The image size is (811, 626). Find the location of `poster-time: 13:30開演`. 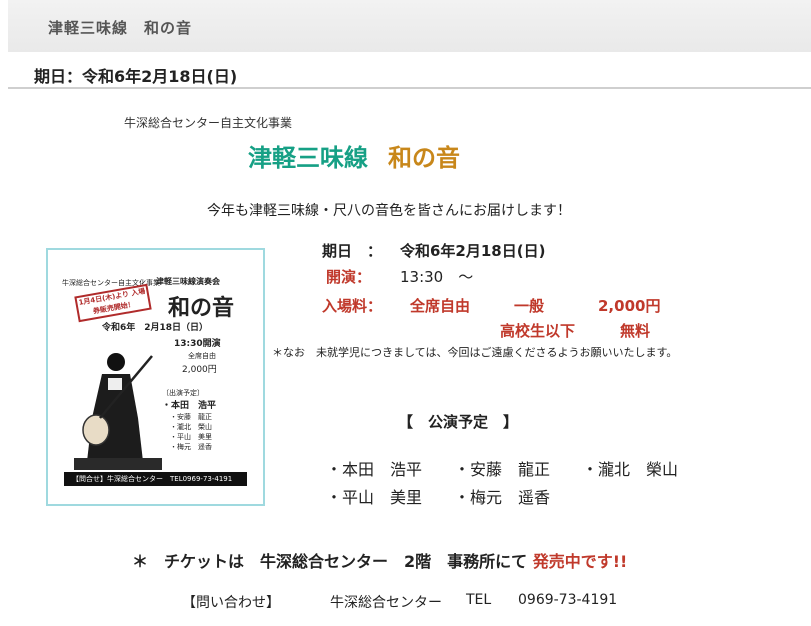

poster-time: 13:30開演 is located at coordinates (197, 344).